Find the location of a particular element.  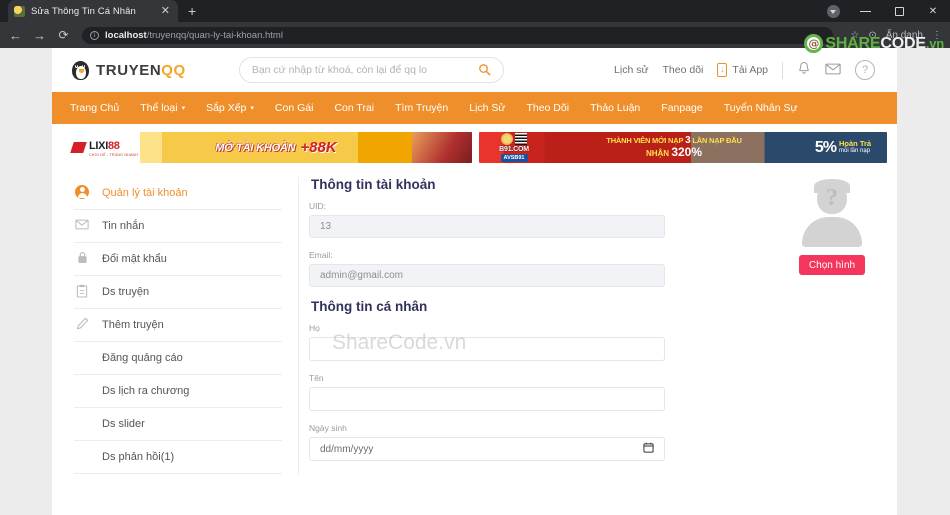

lixi-brand-number: 88 is located at coordinates (113, 146).